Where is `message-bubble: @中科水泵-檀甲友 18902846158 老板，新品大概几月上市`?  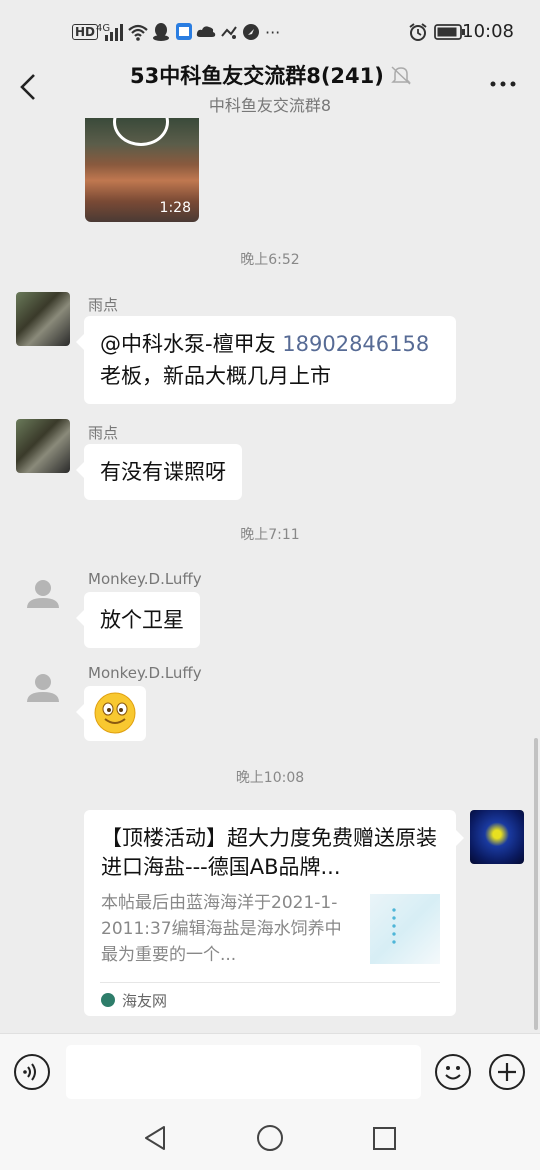
message-bubble: @中科水泵-檀甲友 18902846158 老板，新品大概几月上市 is located at coordinates (266, 360).